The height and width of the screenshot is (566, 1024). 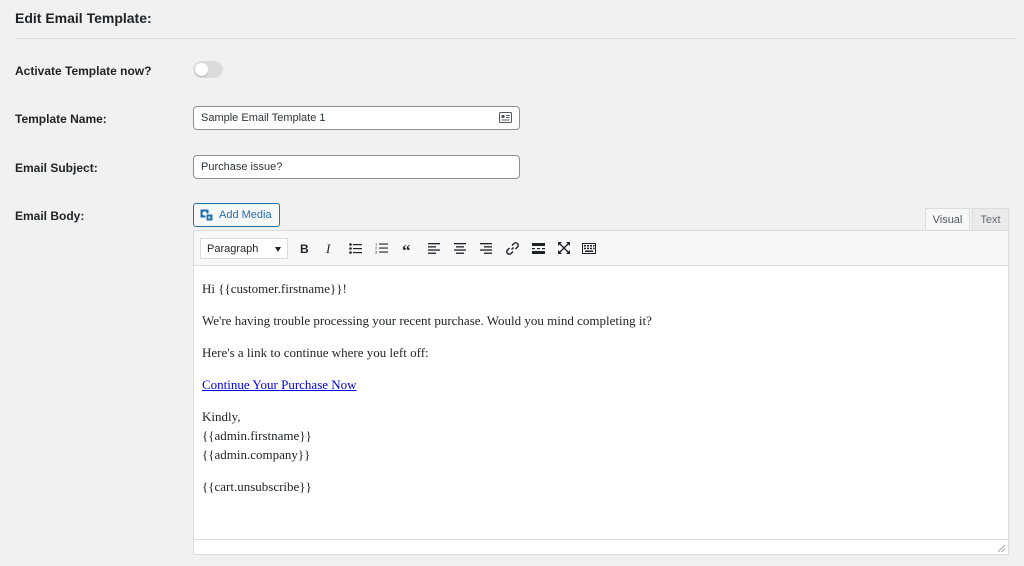 I want to click on contact-card-icon, so click(x=505, y=117).